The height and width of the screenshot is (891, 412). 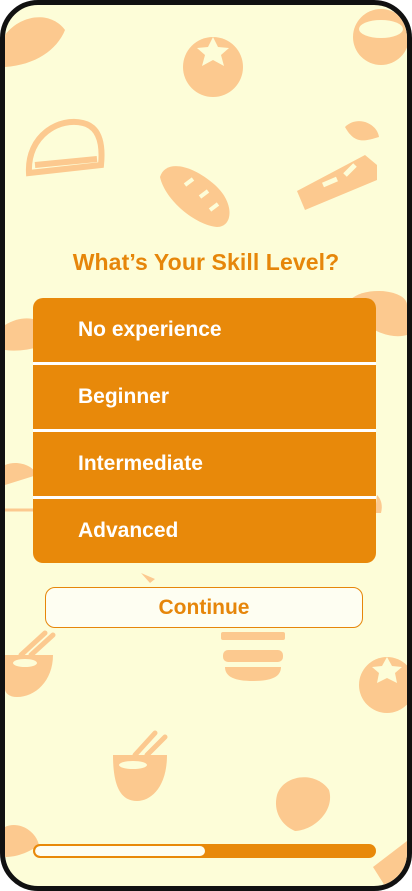 I want to click on option-label: Beginner, so click(x=124, y=396).